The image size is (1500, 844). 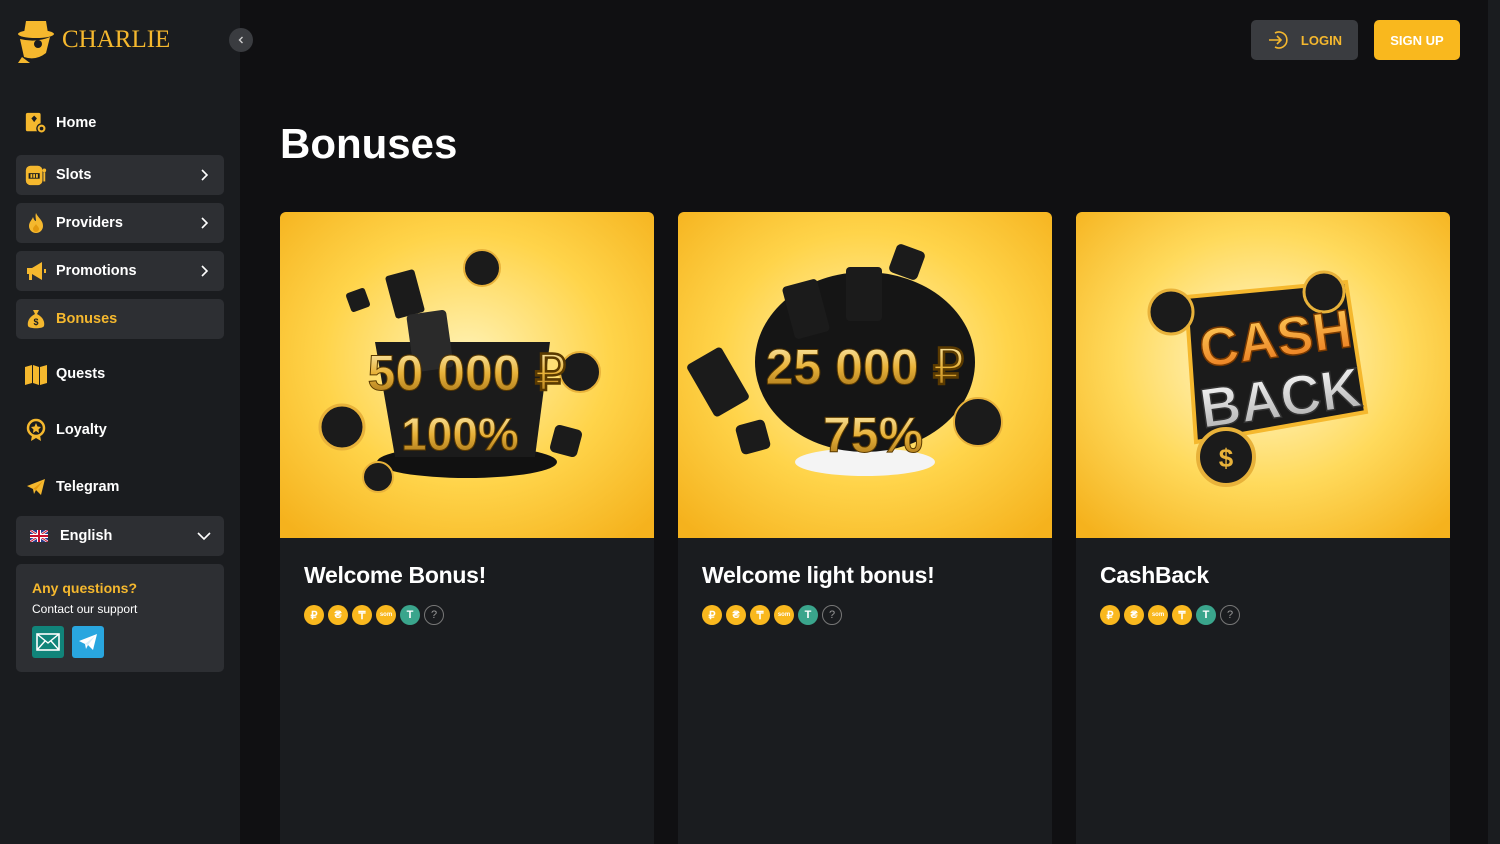 What do you see at coordinates (120, 123) in the screenshot?
I see `sidebar-item-home: Home` at bounding box center [120, 123].